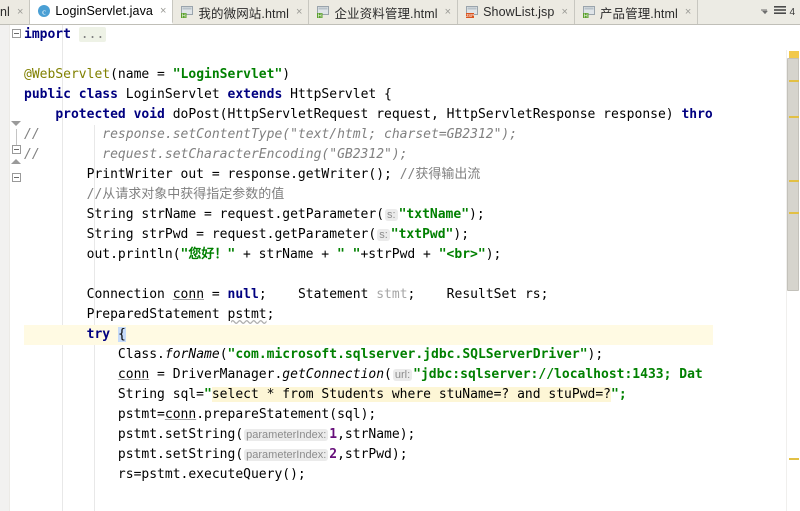 The width and height of the screenshot is (800, 511). What do you see at coordinates (422, 234) in the screenshot?
I see `code-token: "txtPwd"` at bounding box center [422, 234].